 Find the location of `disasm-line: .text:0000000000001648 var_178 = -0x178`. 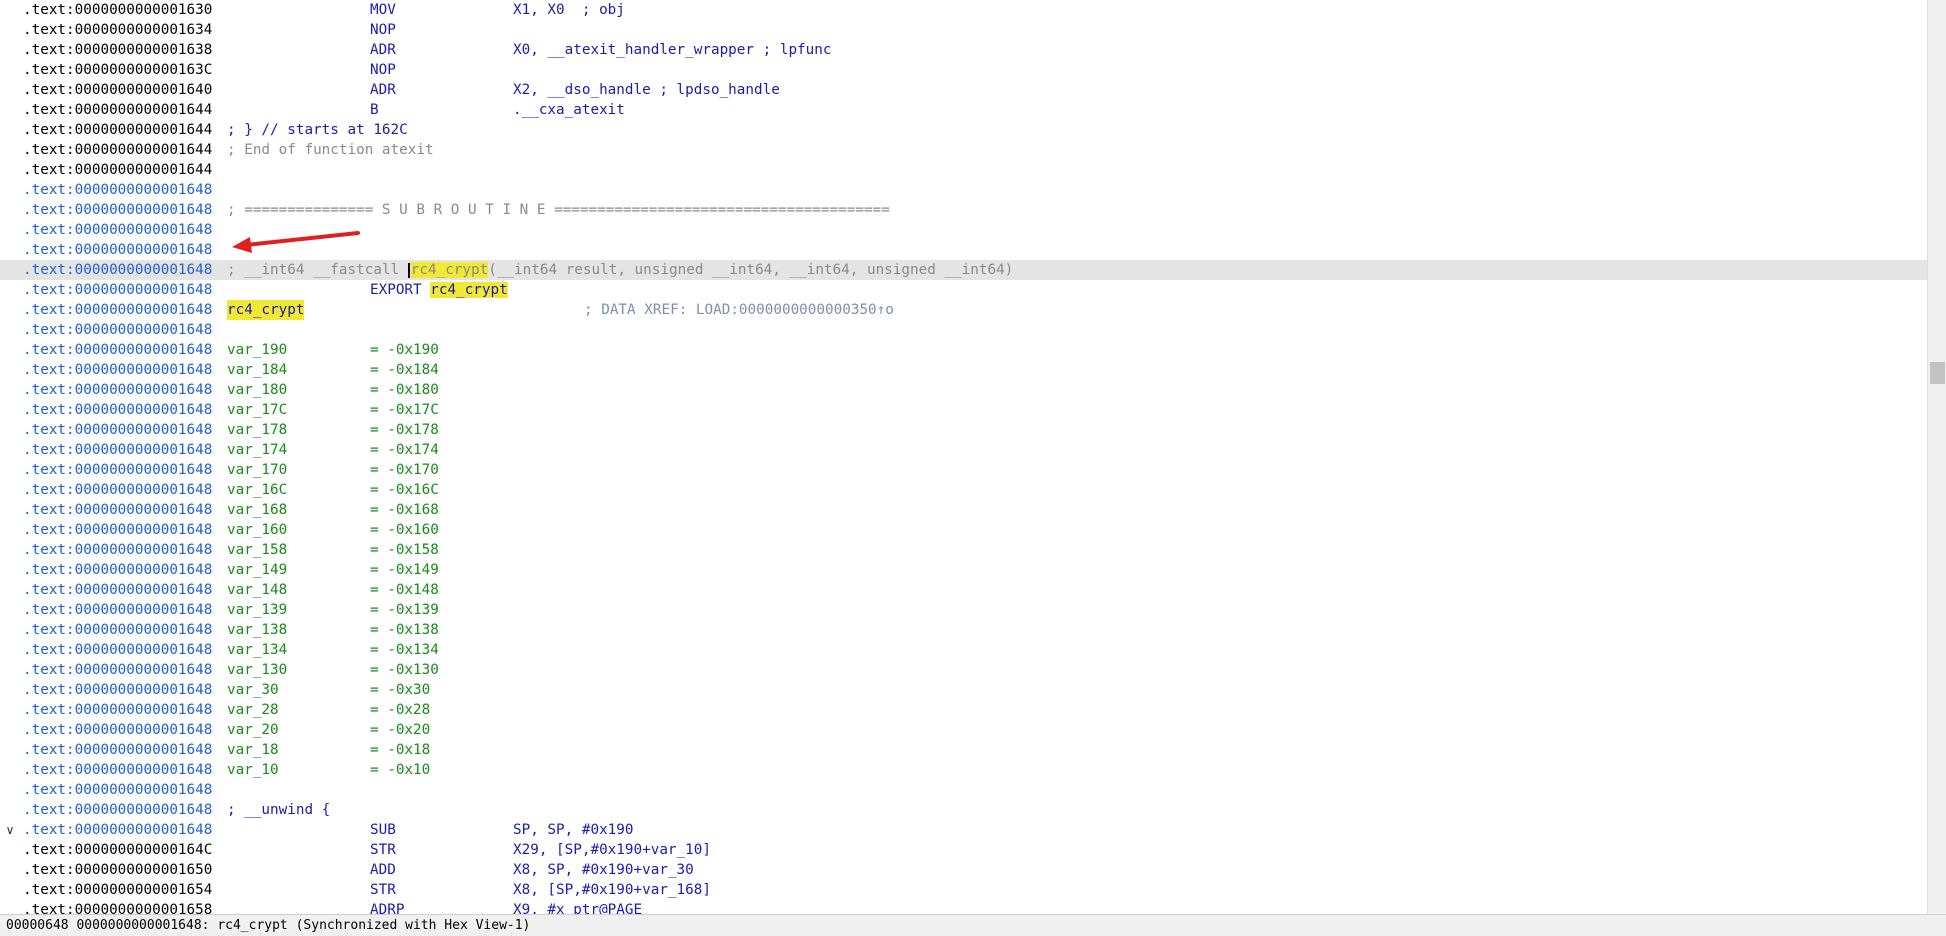

disasm-line: .text:0000000000001648 var_178 = -0x178 is located at coordinates (963, 430).